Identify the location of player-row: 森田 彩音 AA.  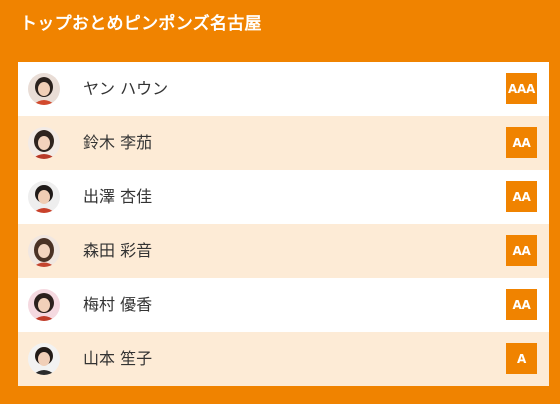
(283, 251).